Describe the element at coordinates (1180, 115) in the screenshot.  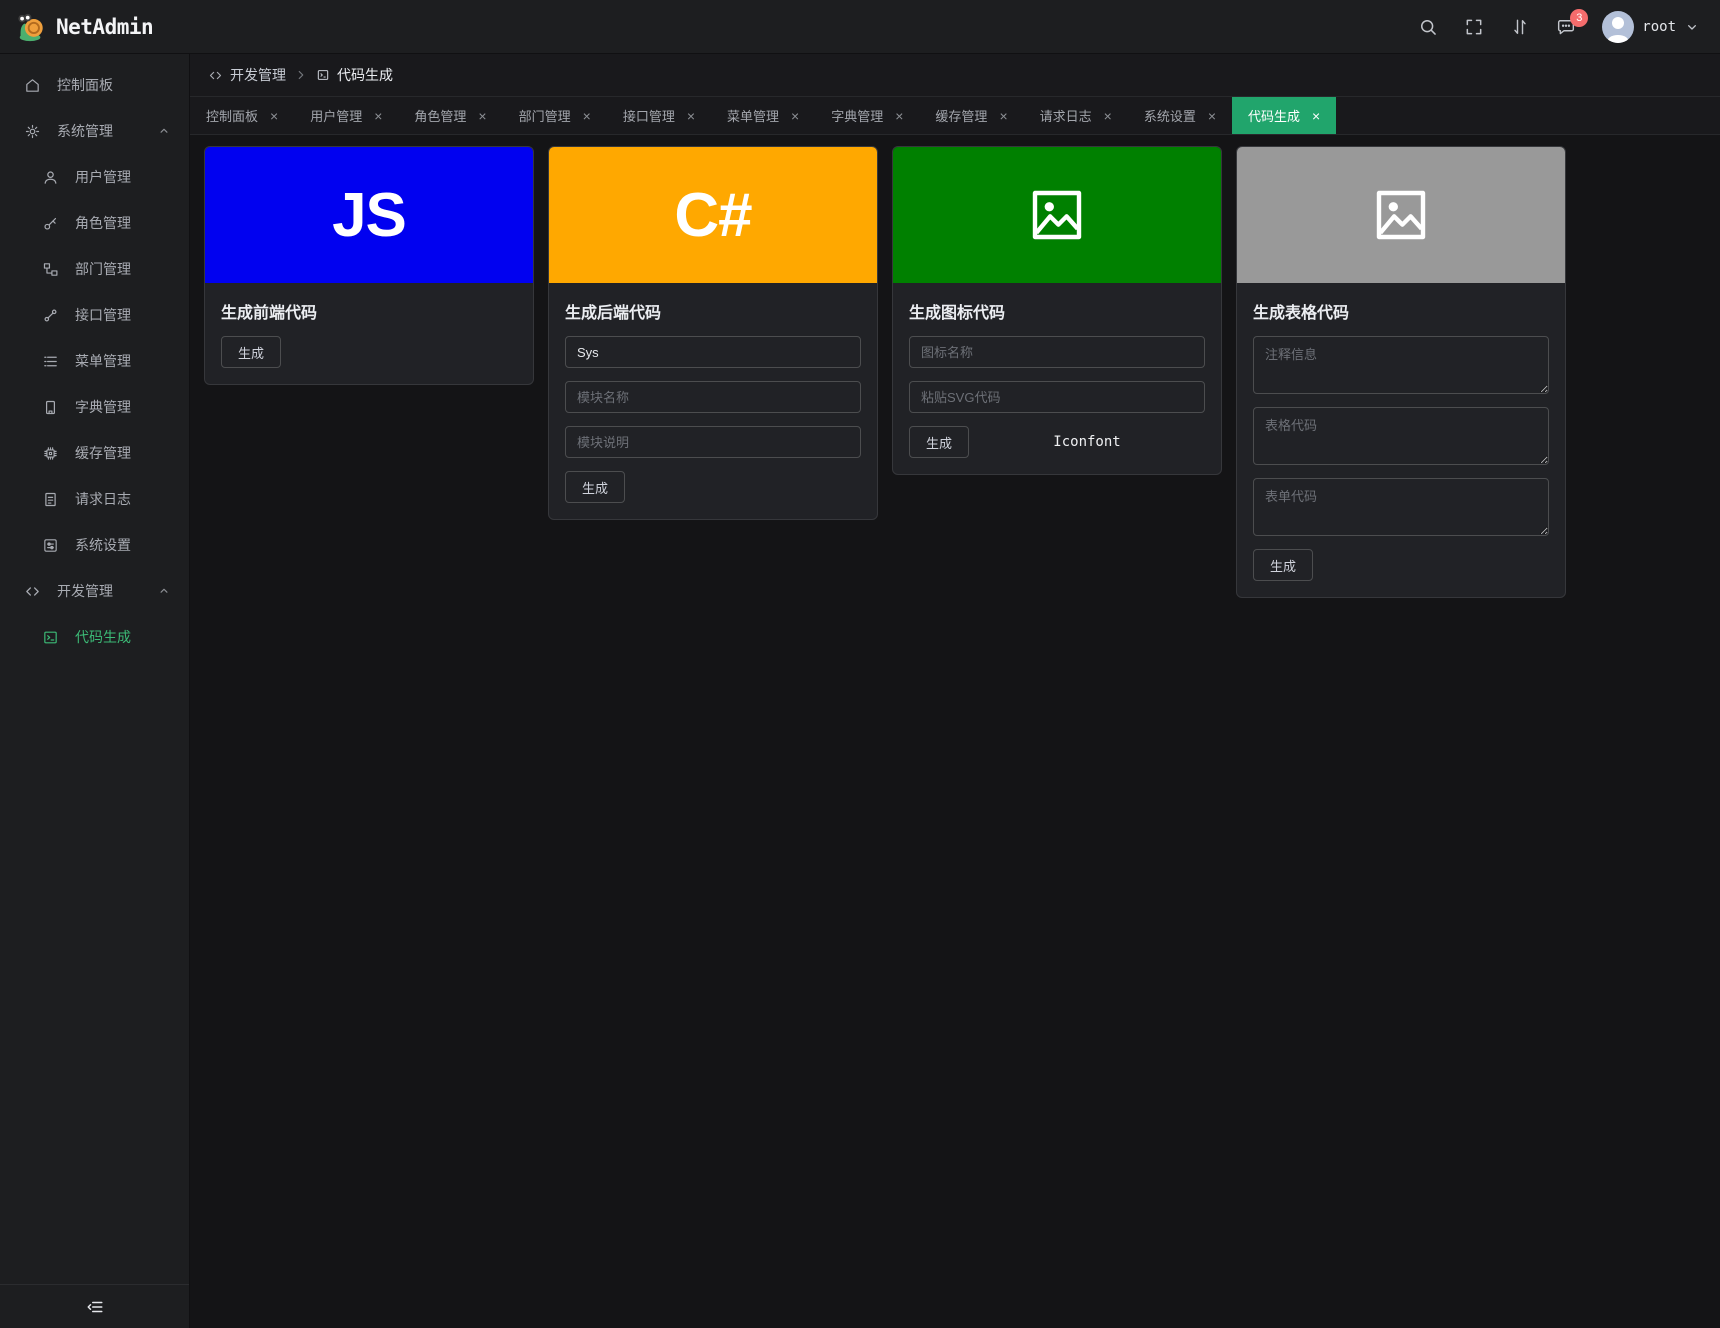
I see `tab-settings: 系统设置 ×` at that location.